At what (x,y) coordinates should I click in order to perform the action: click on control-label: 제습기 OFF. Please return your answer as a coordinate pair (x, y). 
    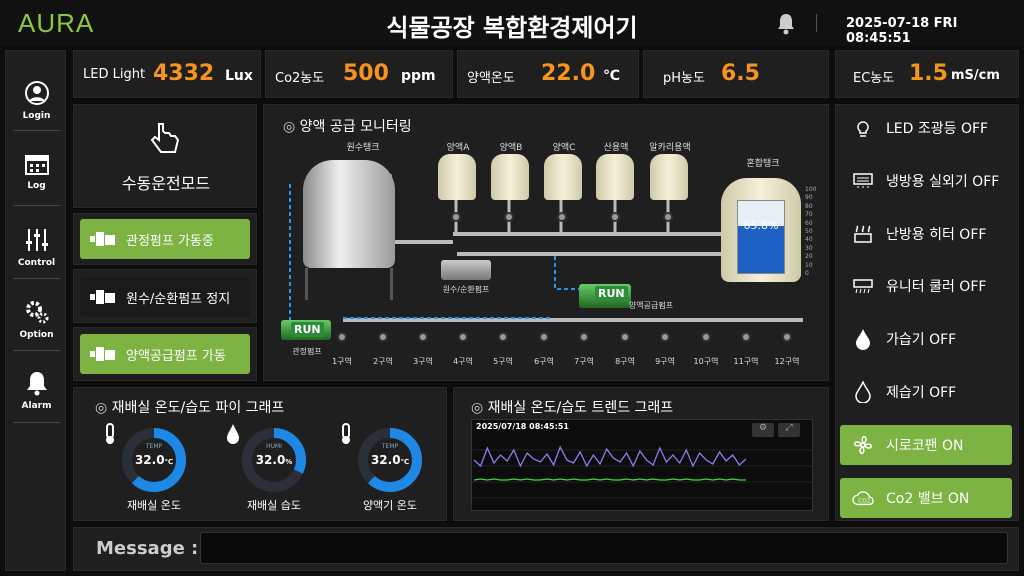
    Looking at the image, I should click on (921, 393).